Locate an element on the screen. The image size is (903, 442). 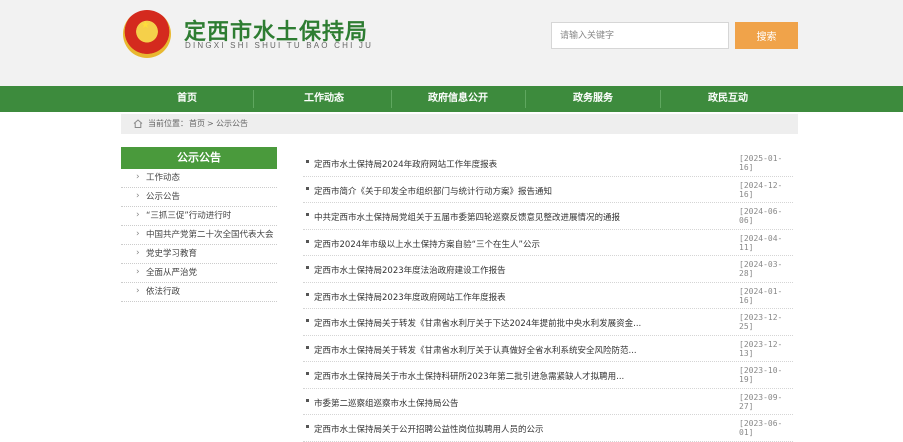
breadcrumb: 当前位置： 首页 > 公示公告 is located at coordinates (459, 124).